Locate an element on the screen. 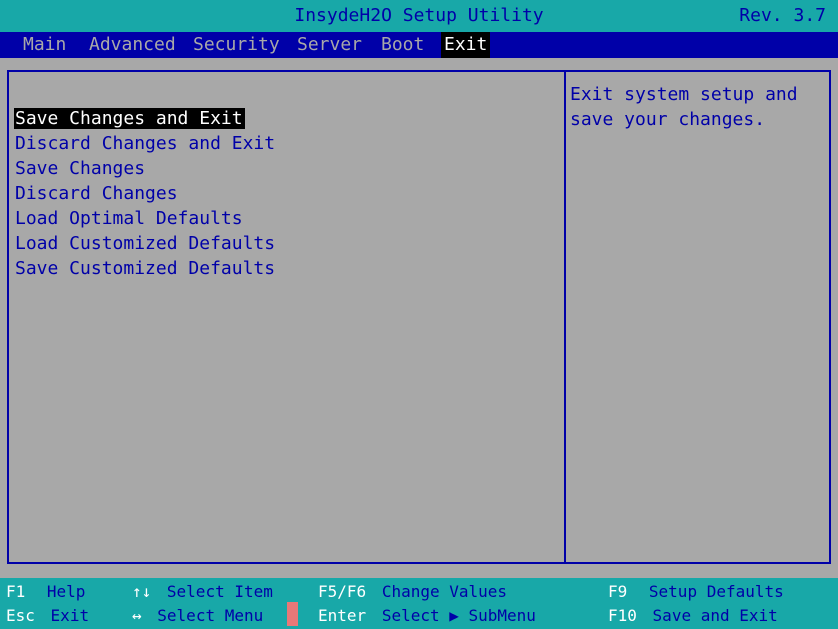 The width and height of the screenshot is (838, 629). revision-label: Rev. 3.7 is located at coordinates (782, 15).